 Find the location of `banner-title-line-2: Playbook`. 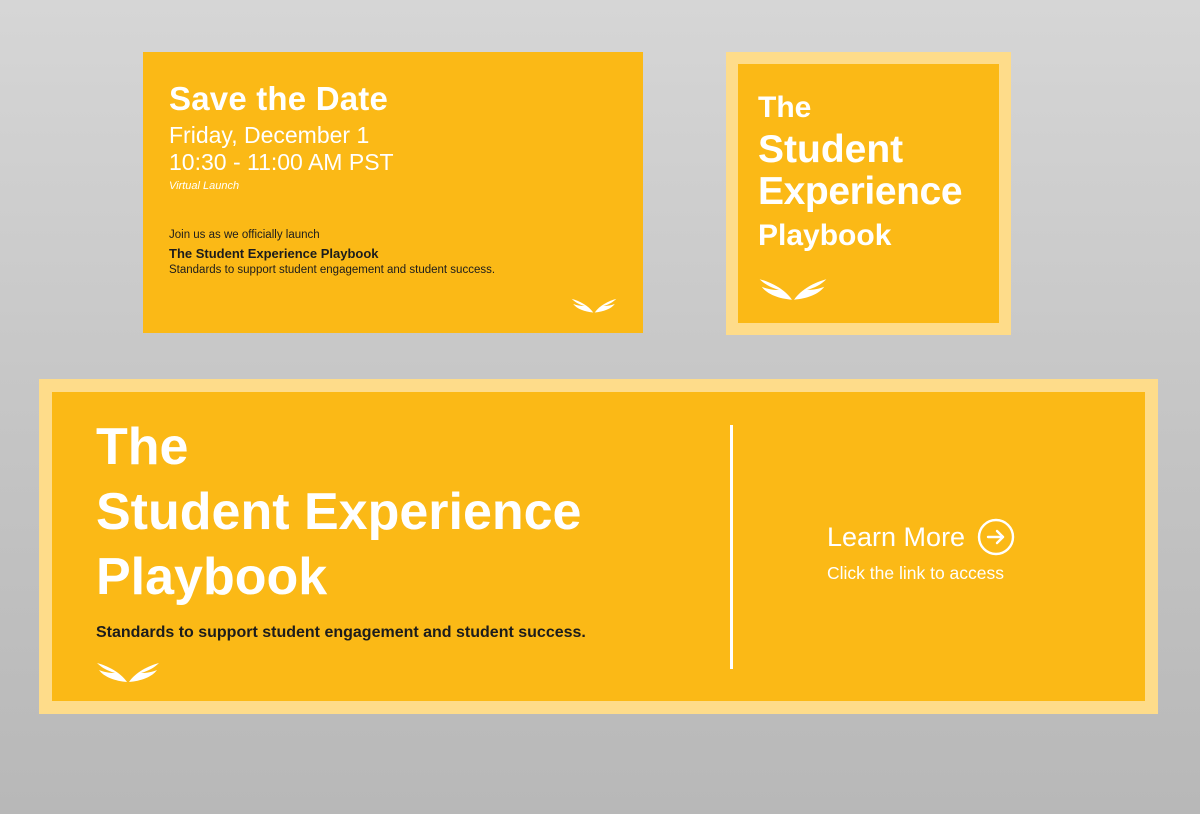

banner-title-line-2: Playbook is located at coordinates (212, 577).